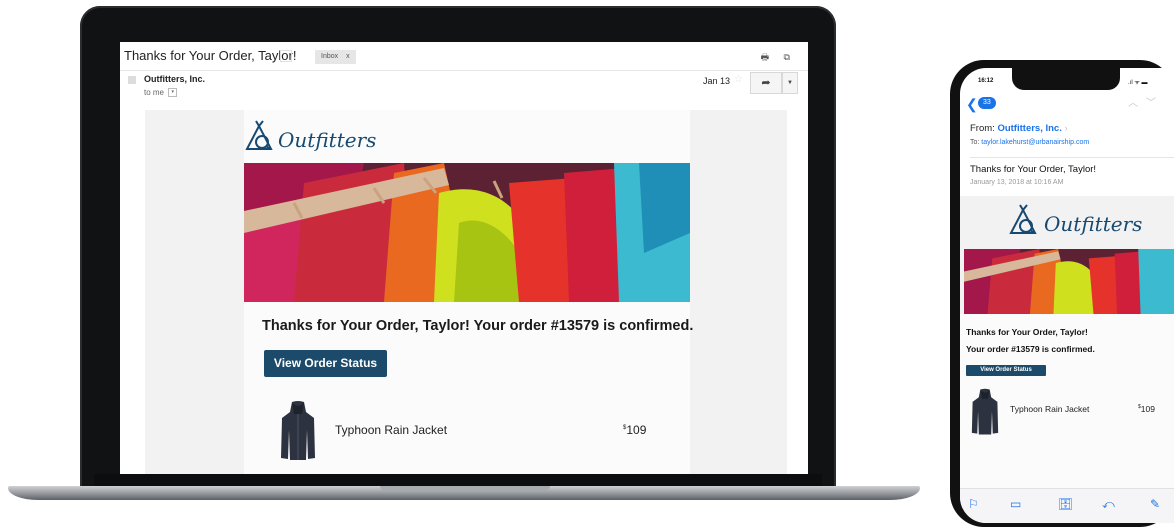 This screenshot has width=1174, height=527. I want to click on remove-label-icon: x, so click(348, 56).